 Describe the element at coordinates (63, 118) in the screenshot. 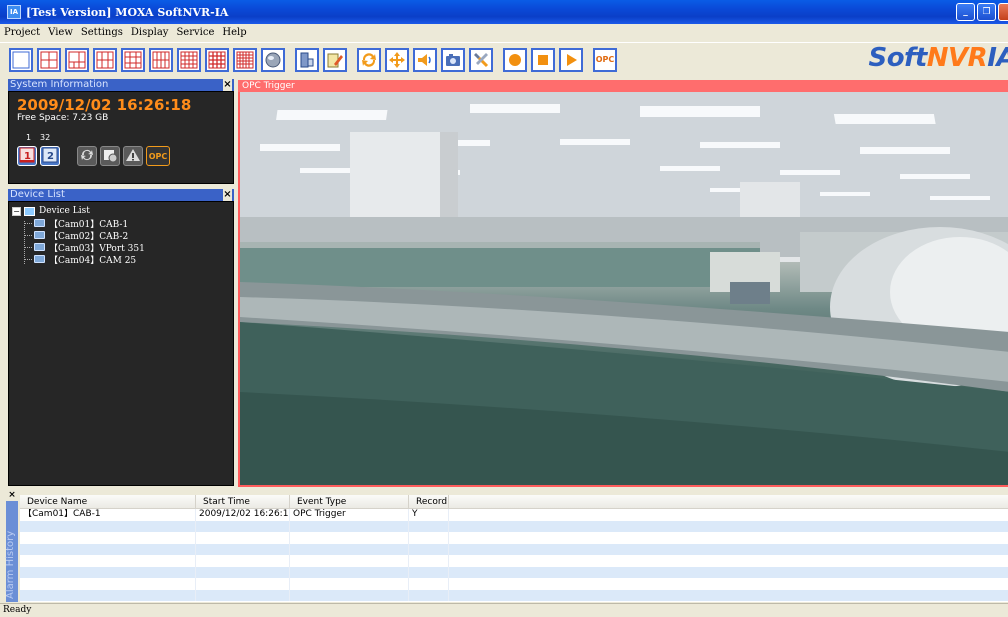

I see `free-space: Free Space: 7.23 GB` at that location.